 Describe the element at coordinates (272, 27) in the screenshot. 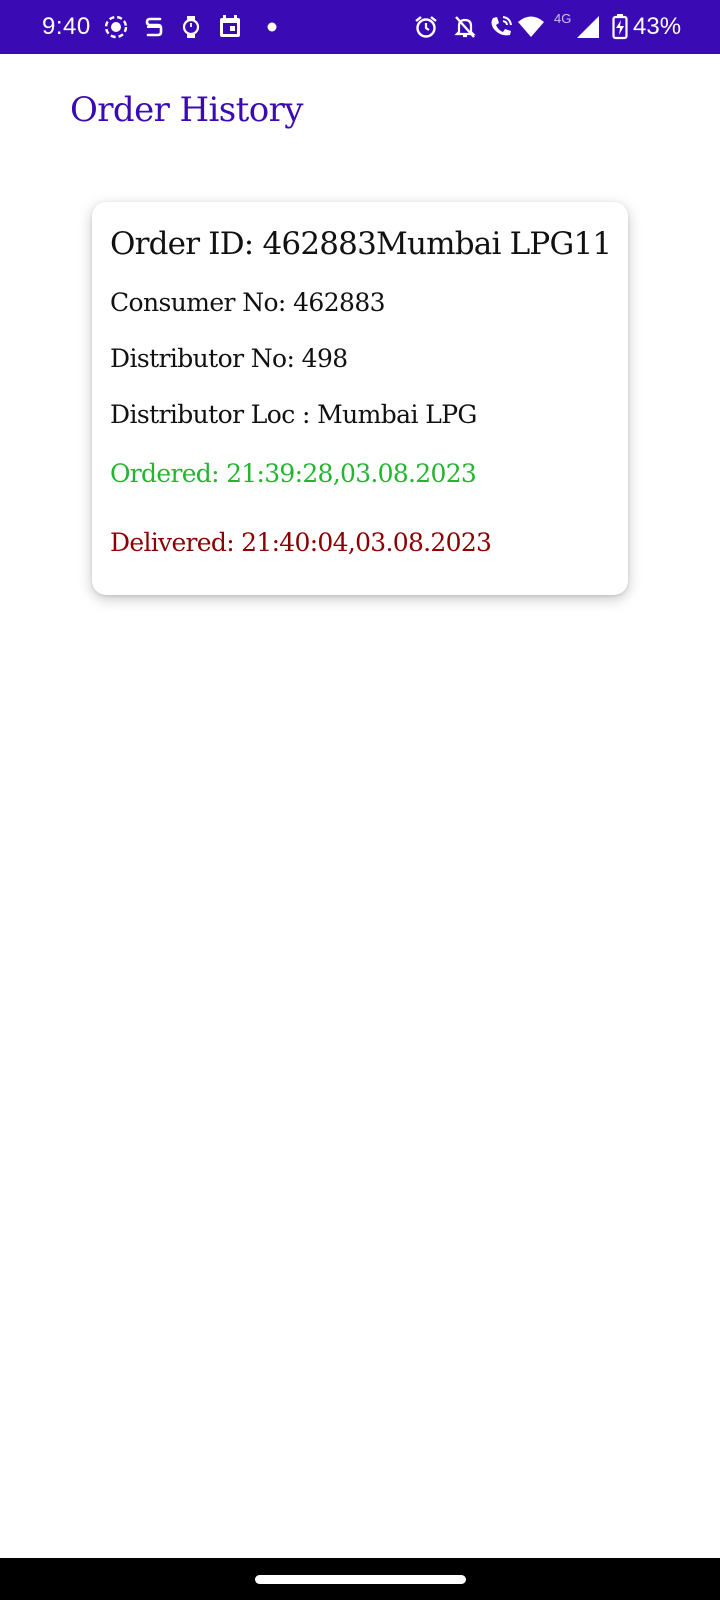

I see `notification-dot-icon` at that location.